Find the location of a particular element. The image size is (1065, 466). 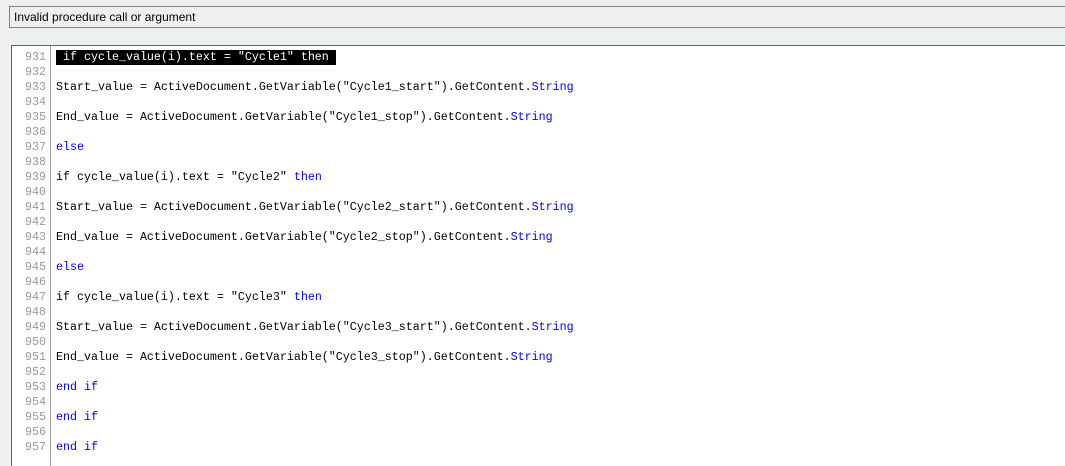

line-number: 948 is located at coordinates (35, 312).